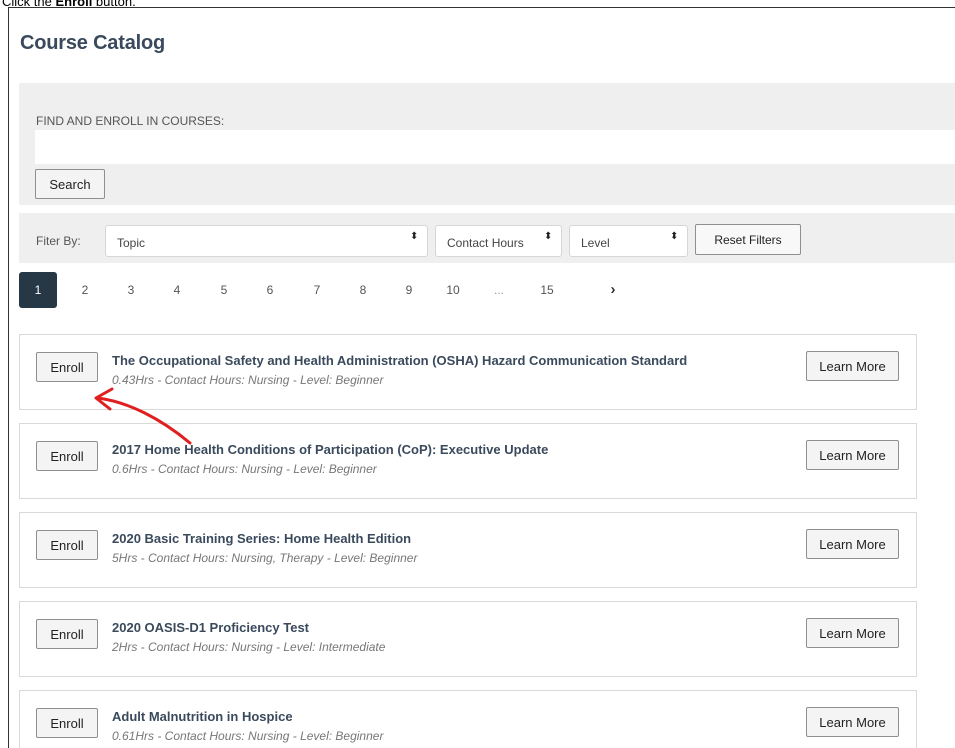 The width and height of the screenshot is (955, 748). I want to click on page-15: 15, so click(547, 290).